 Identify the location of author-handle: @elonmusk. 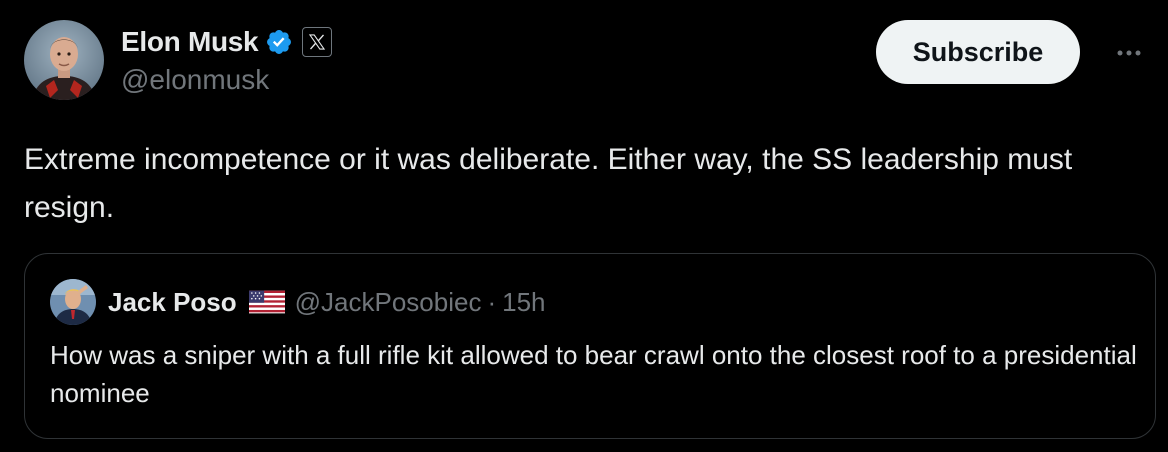
(195, 80).